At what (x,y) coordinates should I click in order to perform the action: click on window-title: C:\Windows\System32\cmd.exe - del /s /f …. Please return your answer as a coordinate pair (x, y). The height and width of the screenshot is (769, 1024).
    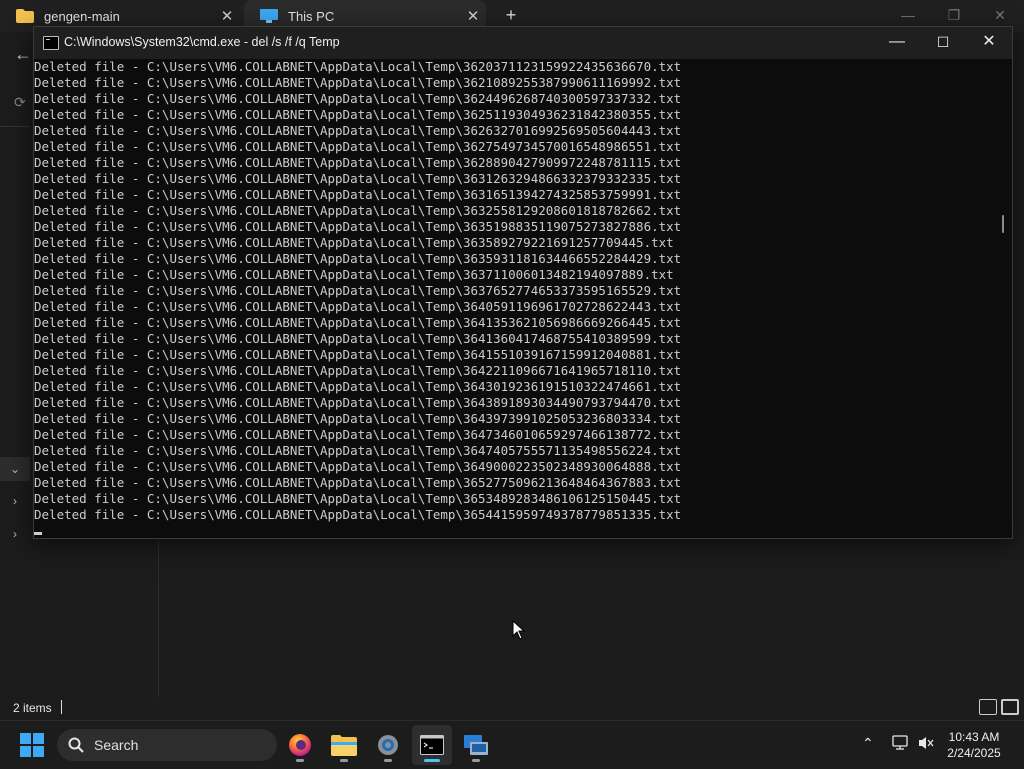
    Looking at the image, I should click on (202, 42).